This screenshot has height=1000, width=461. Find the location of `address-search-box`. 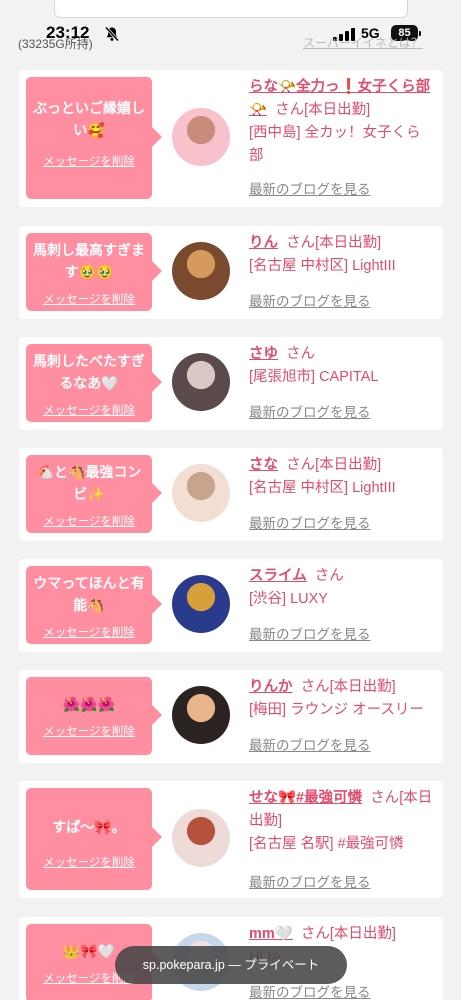

address-search-box is located at coordinates (231, 9).